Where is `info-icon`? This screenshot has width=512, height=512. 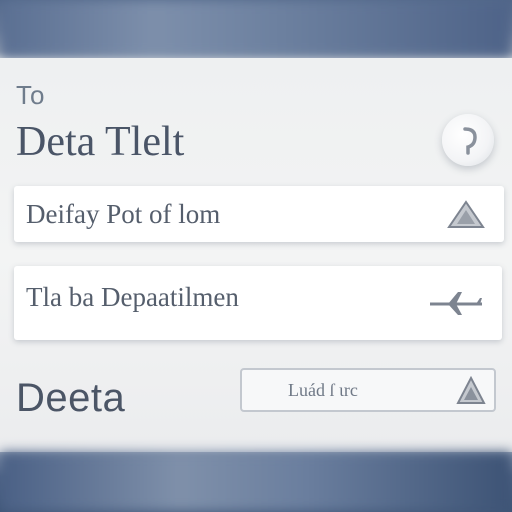
info-icon is located at coordinates (470, 141).